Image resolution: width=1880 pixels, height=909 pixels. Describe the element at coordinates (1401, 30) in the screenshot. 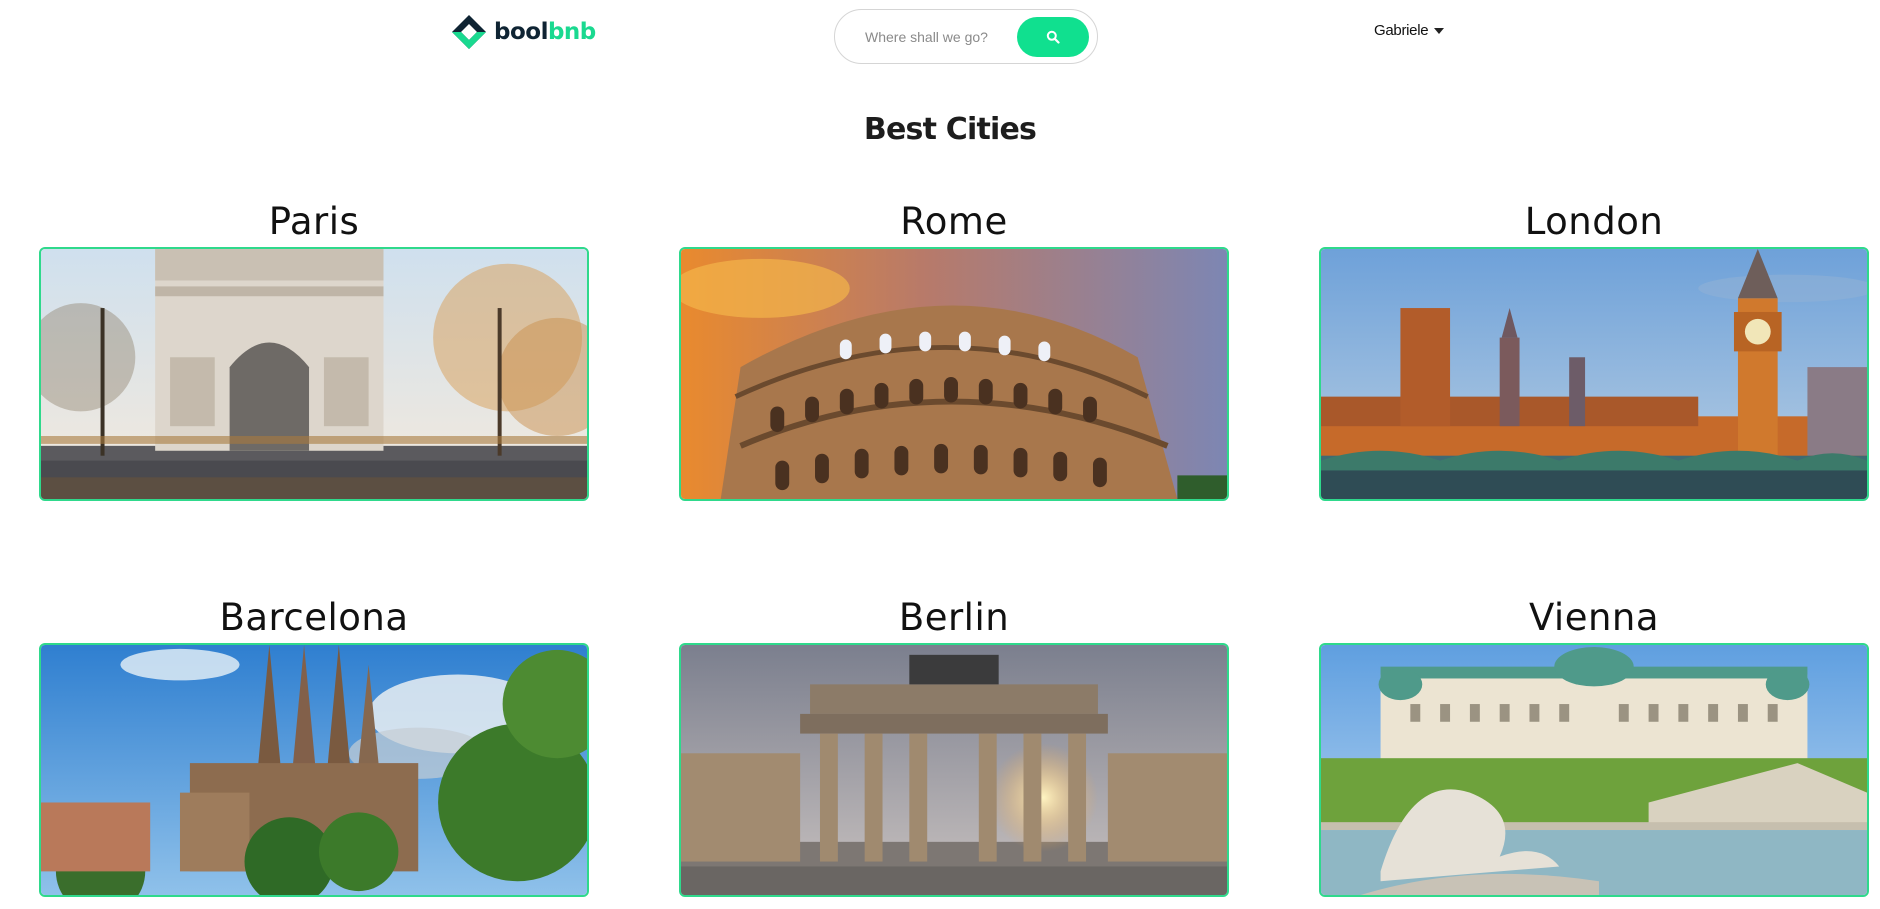

I see `user-name: Gabriele` at that location.